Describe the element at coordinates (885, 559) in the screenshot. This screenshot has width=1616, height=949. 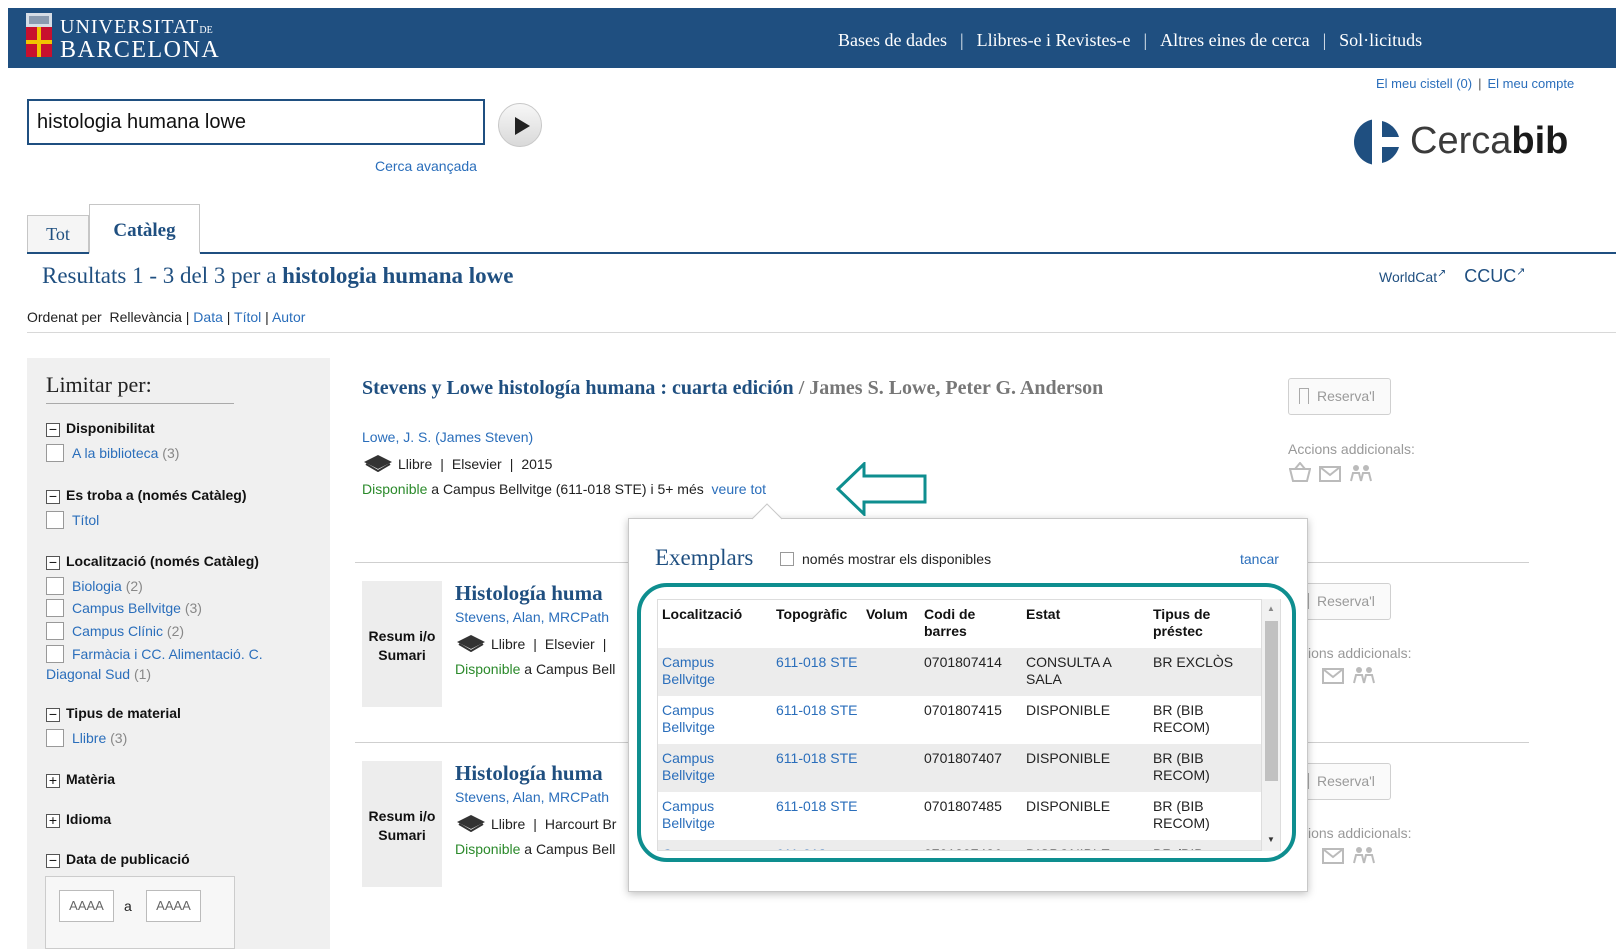
I see `only-available-filter: només mostrar els disponibles` at that location.